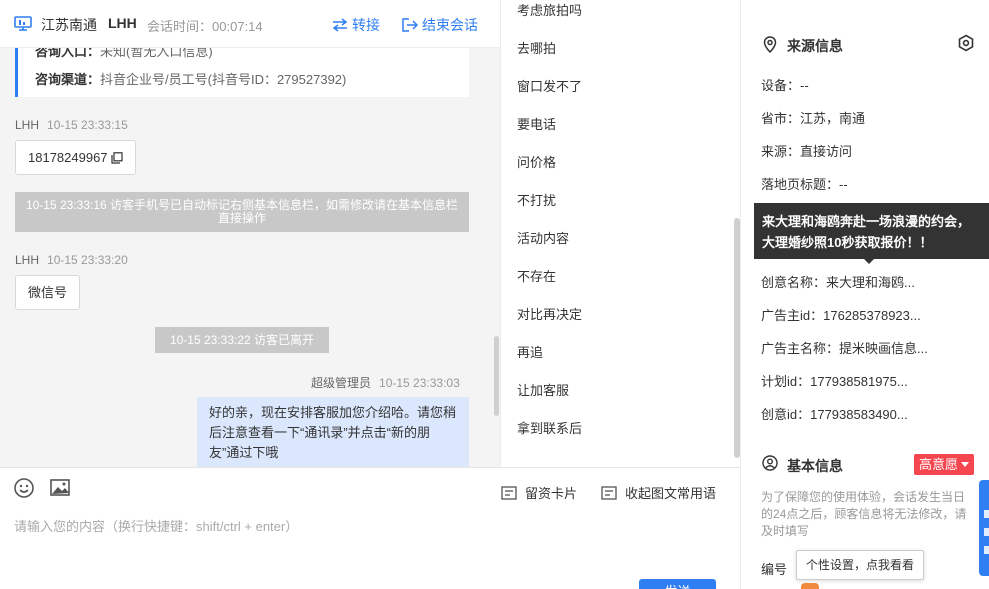  What do you see at coordinates (871, 233) in the screenshot?
I see `creative-title-tooltip: 来大理和海鸥奔赴一场浪漫的约会，大理婚纱照10秒获取报价！！` at bounding box center [871, 233].